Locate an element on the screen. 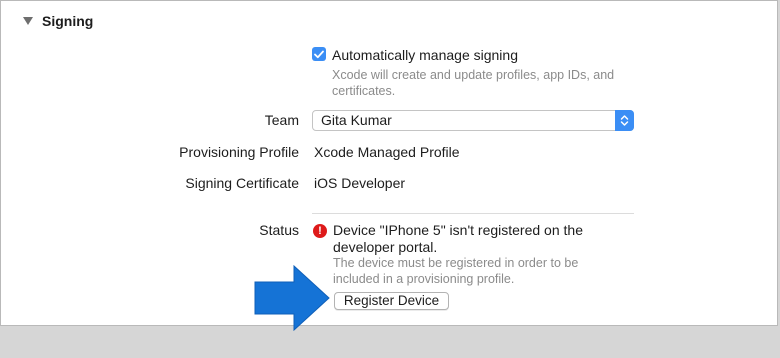 The width and height of the screenshot is (780, 358). auto-signing-checkbox is located at coordinates (319, 54).